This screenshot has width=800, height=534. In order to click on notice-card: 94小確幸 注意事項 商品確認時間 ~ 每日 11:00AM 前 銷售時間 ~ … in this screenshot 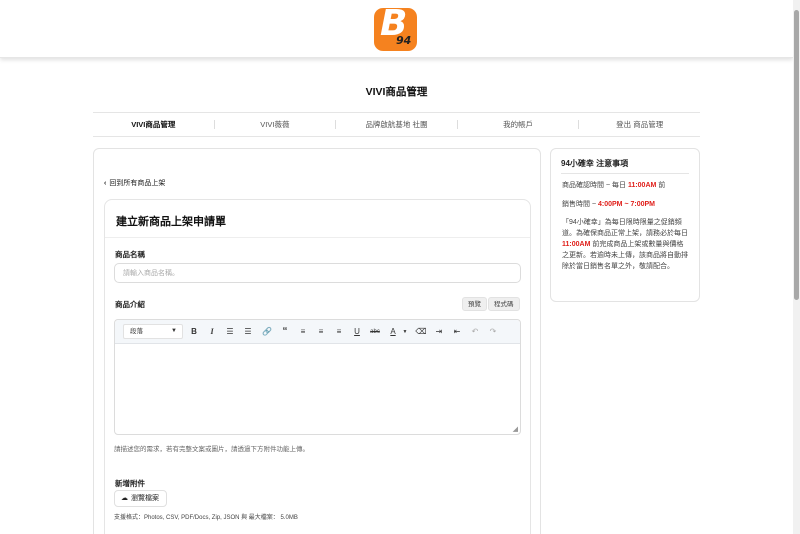, I will do `click(625, 225)`.